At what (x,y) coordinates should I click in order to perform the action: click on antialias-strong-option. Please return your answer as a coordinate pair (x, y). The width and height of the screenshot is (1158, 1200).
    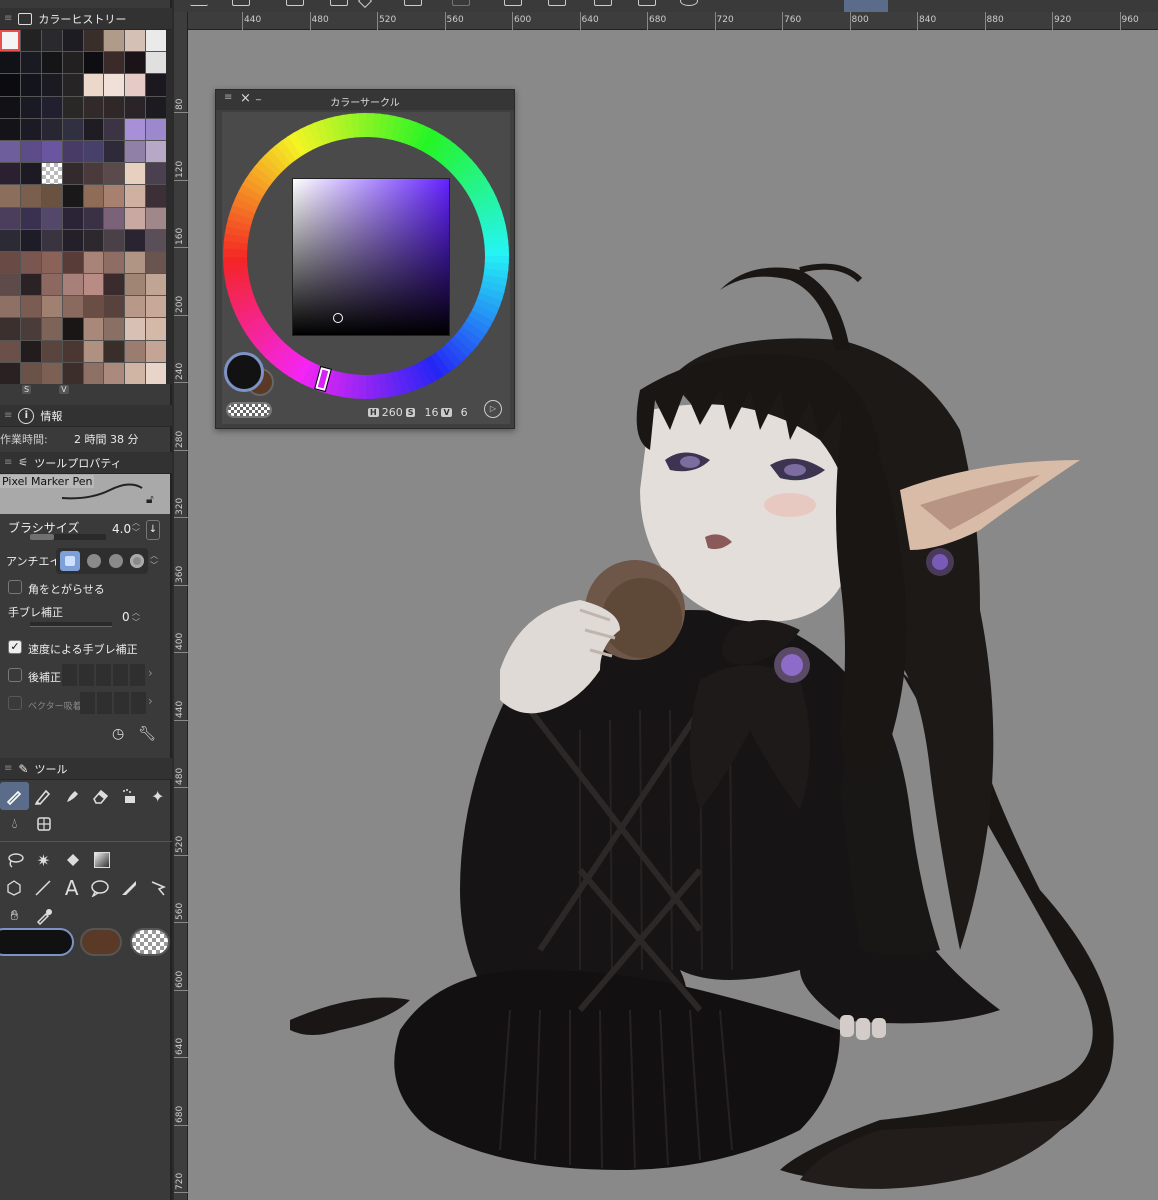
    Looking at the image, I should click on (137, 561).